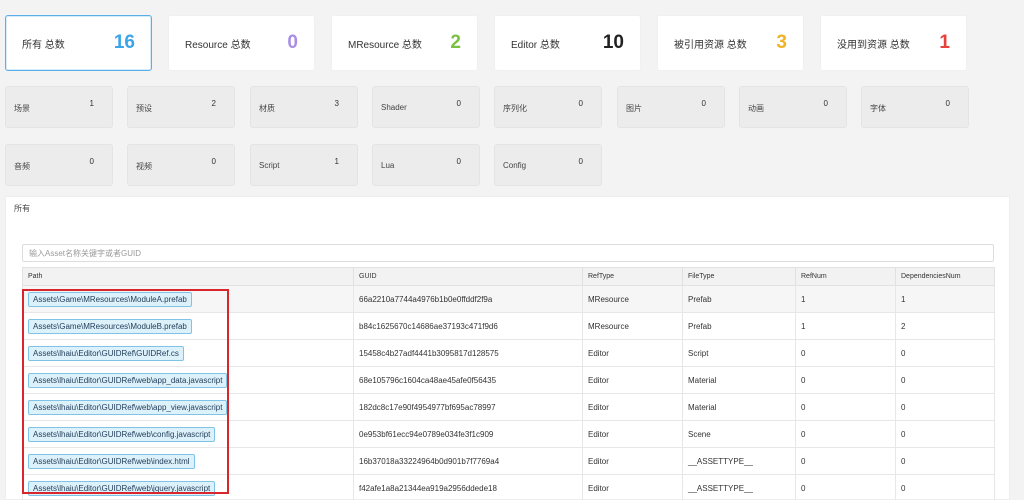 The width and height of the screenshot is (1024, 500). What do you see at coordinates (915, 107) in the screenshot?
I see `type-card-font: 字体 0` at bounding box center [915, 107].